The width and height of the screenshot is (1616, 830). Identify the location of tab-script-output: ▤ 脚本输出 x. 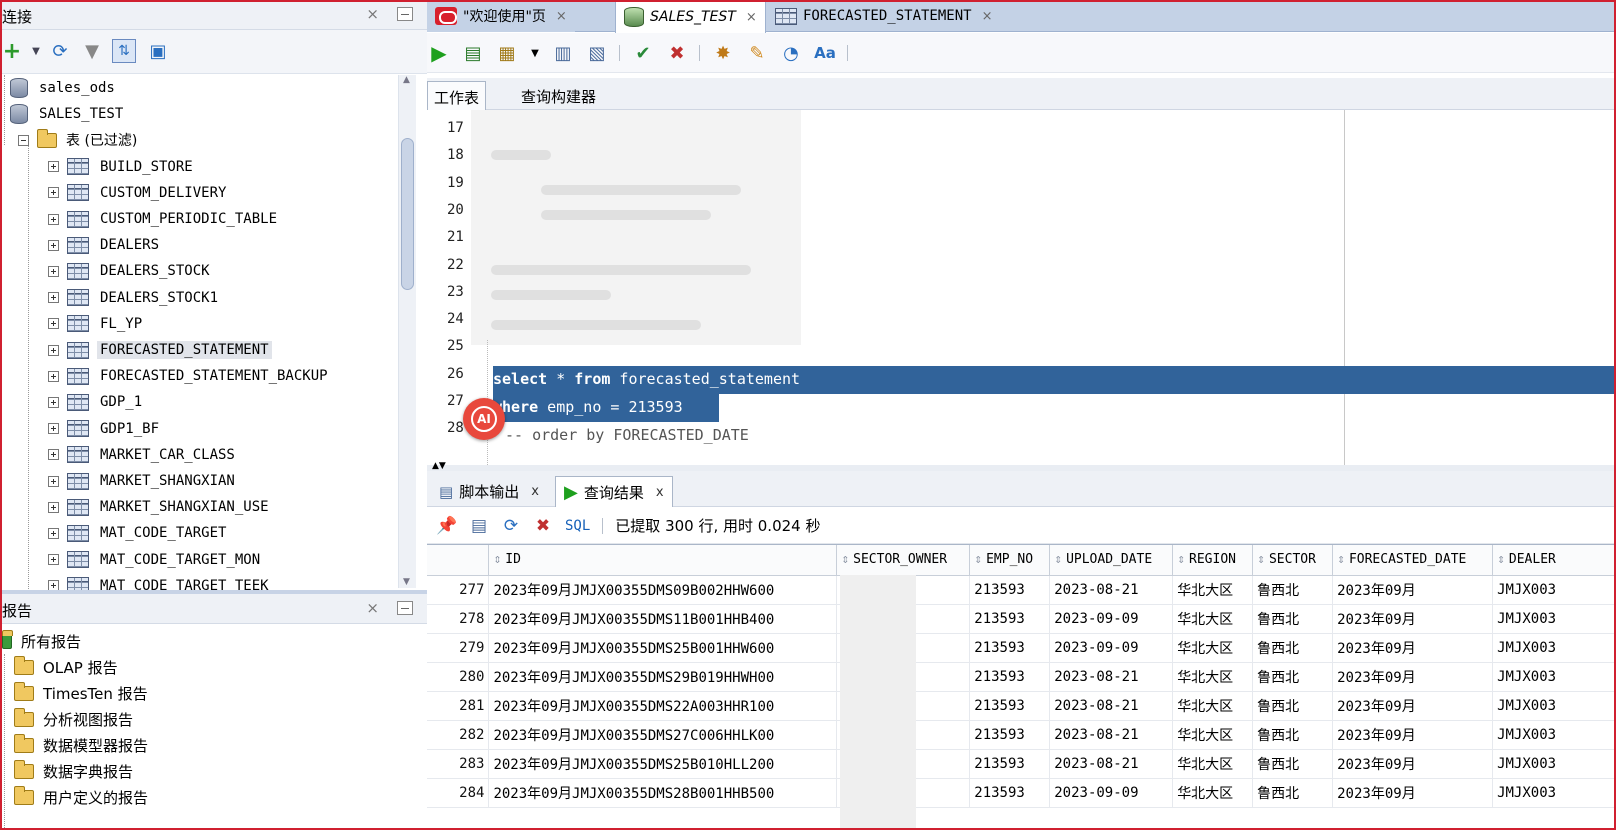
(489, 491).